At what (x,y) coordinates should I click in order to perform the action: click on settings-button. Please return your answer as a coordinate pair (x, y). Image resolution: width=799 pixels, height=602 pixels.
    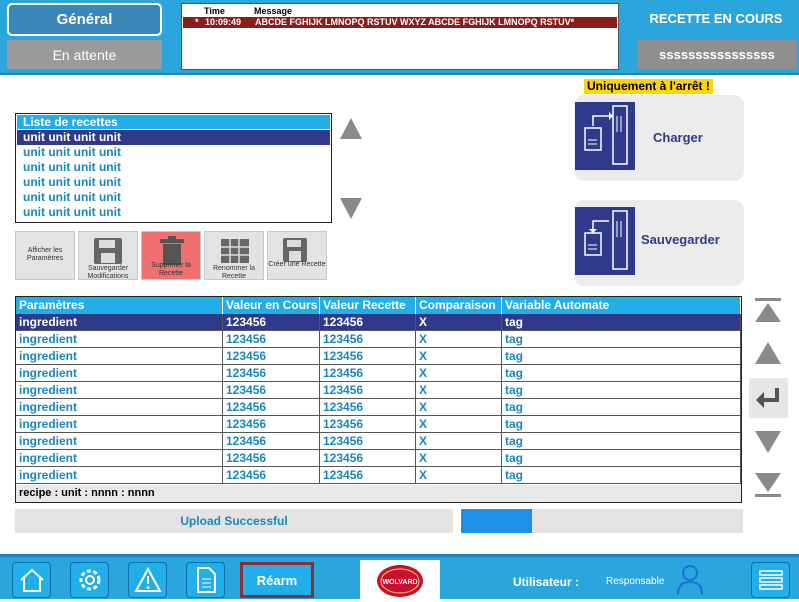
    Looking at the image, I should click on (89, 580).